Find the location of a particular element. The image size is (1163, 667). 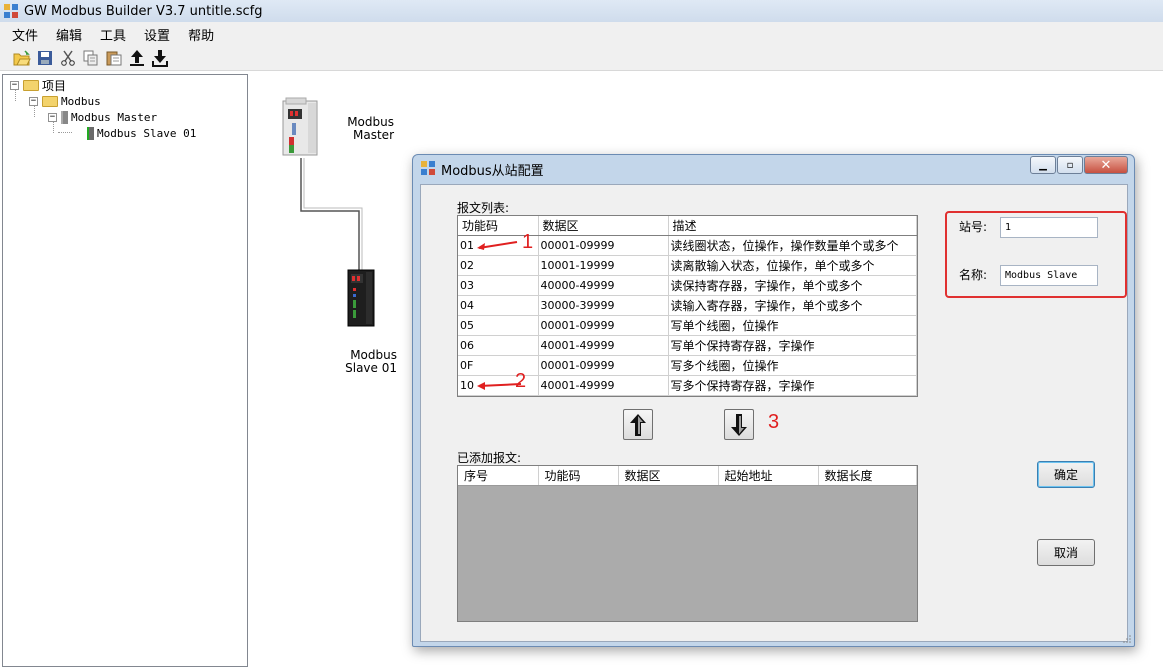

tree-node-slave: Modbus Slave 01 is located at coordinates (139, 133).